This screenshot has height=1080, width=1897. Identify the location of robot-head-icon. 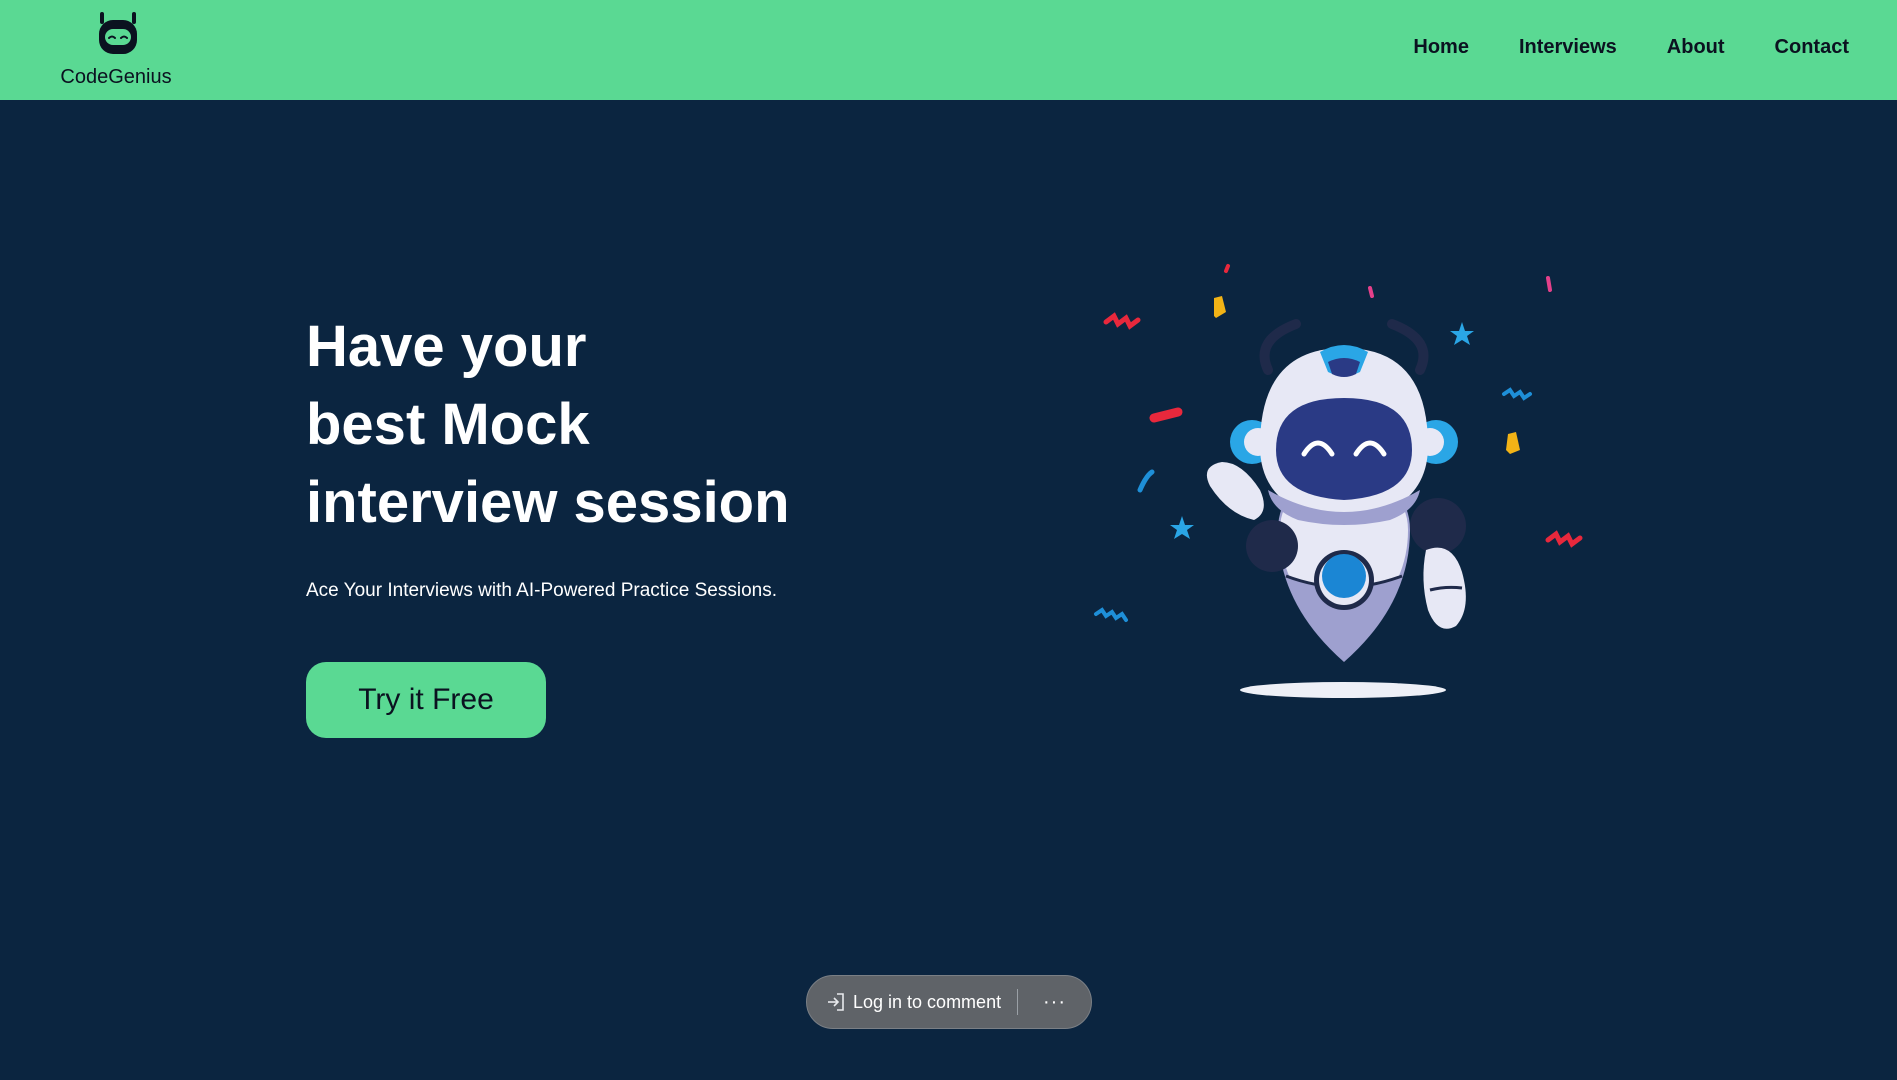
(118, 33).